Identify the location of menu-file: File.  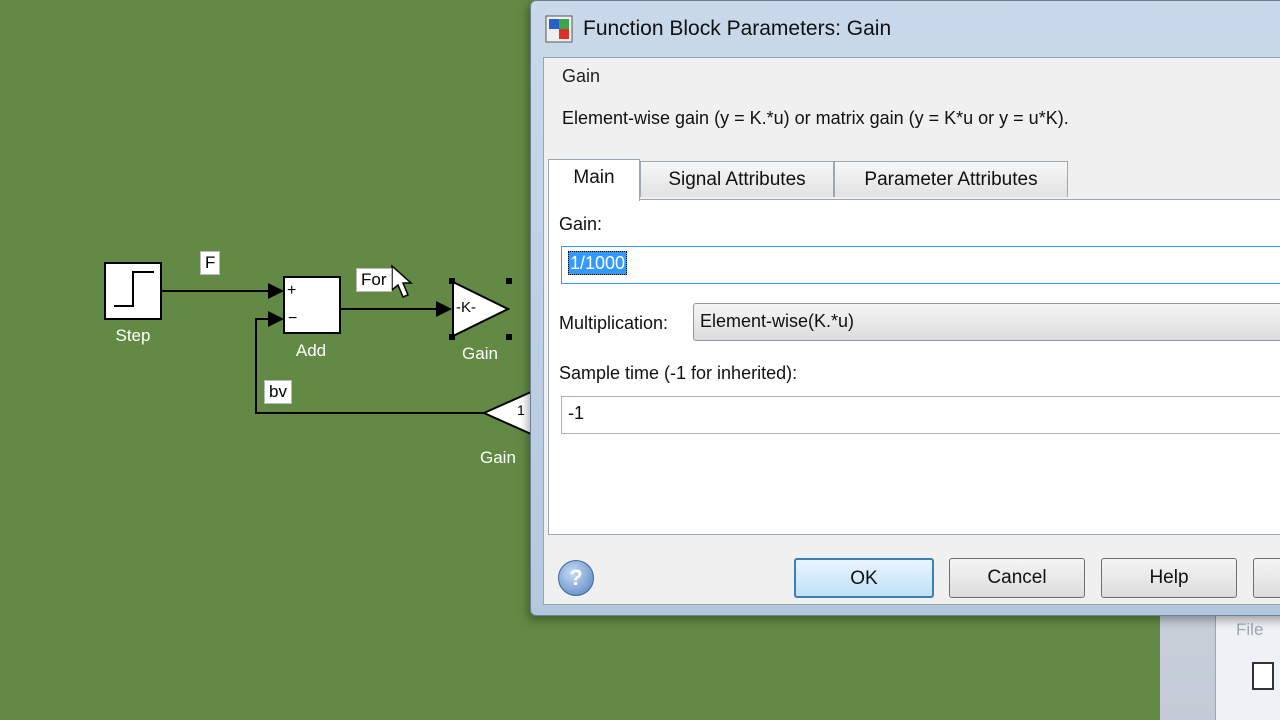
(1249, 630).